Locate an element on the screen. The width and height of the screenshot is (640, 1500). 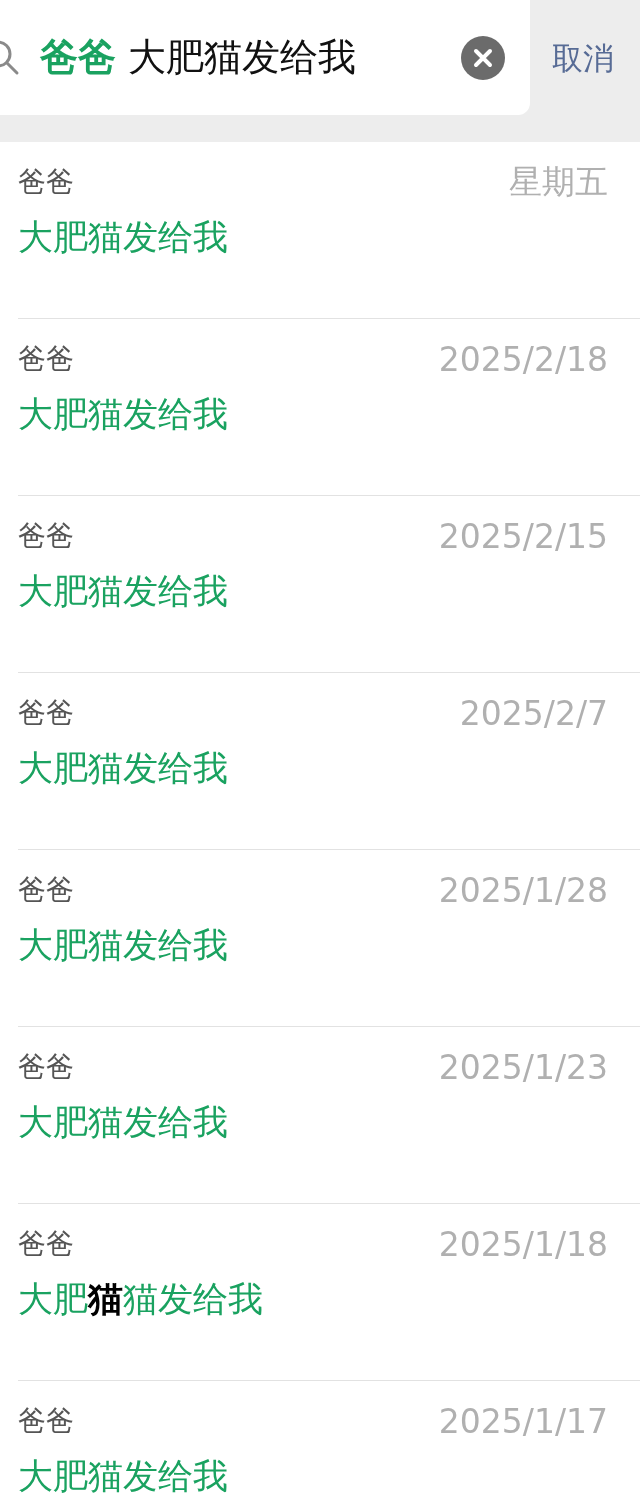
search-field: 爸爸 大肥猫发给我 is located at coordinates (265, 57).